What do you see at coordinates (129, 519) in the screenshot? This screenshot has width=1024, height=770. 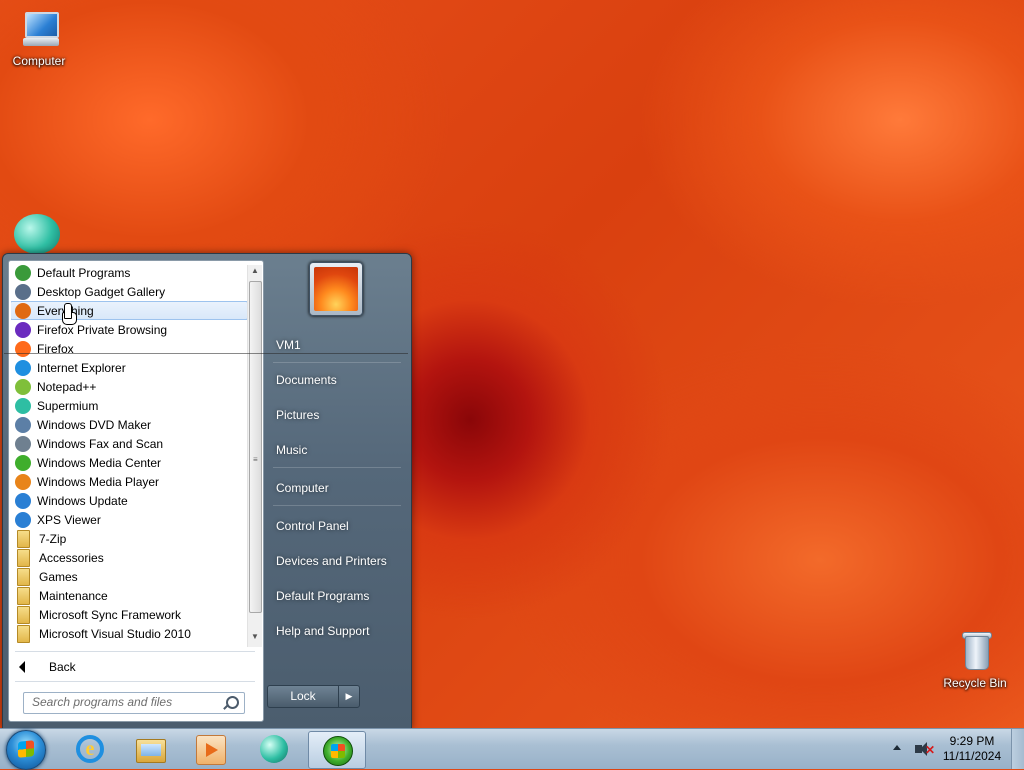 I see `program-item: XPS Viewer` at bounding box center [129, 519].